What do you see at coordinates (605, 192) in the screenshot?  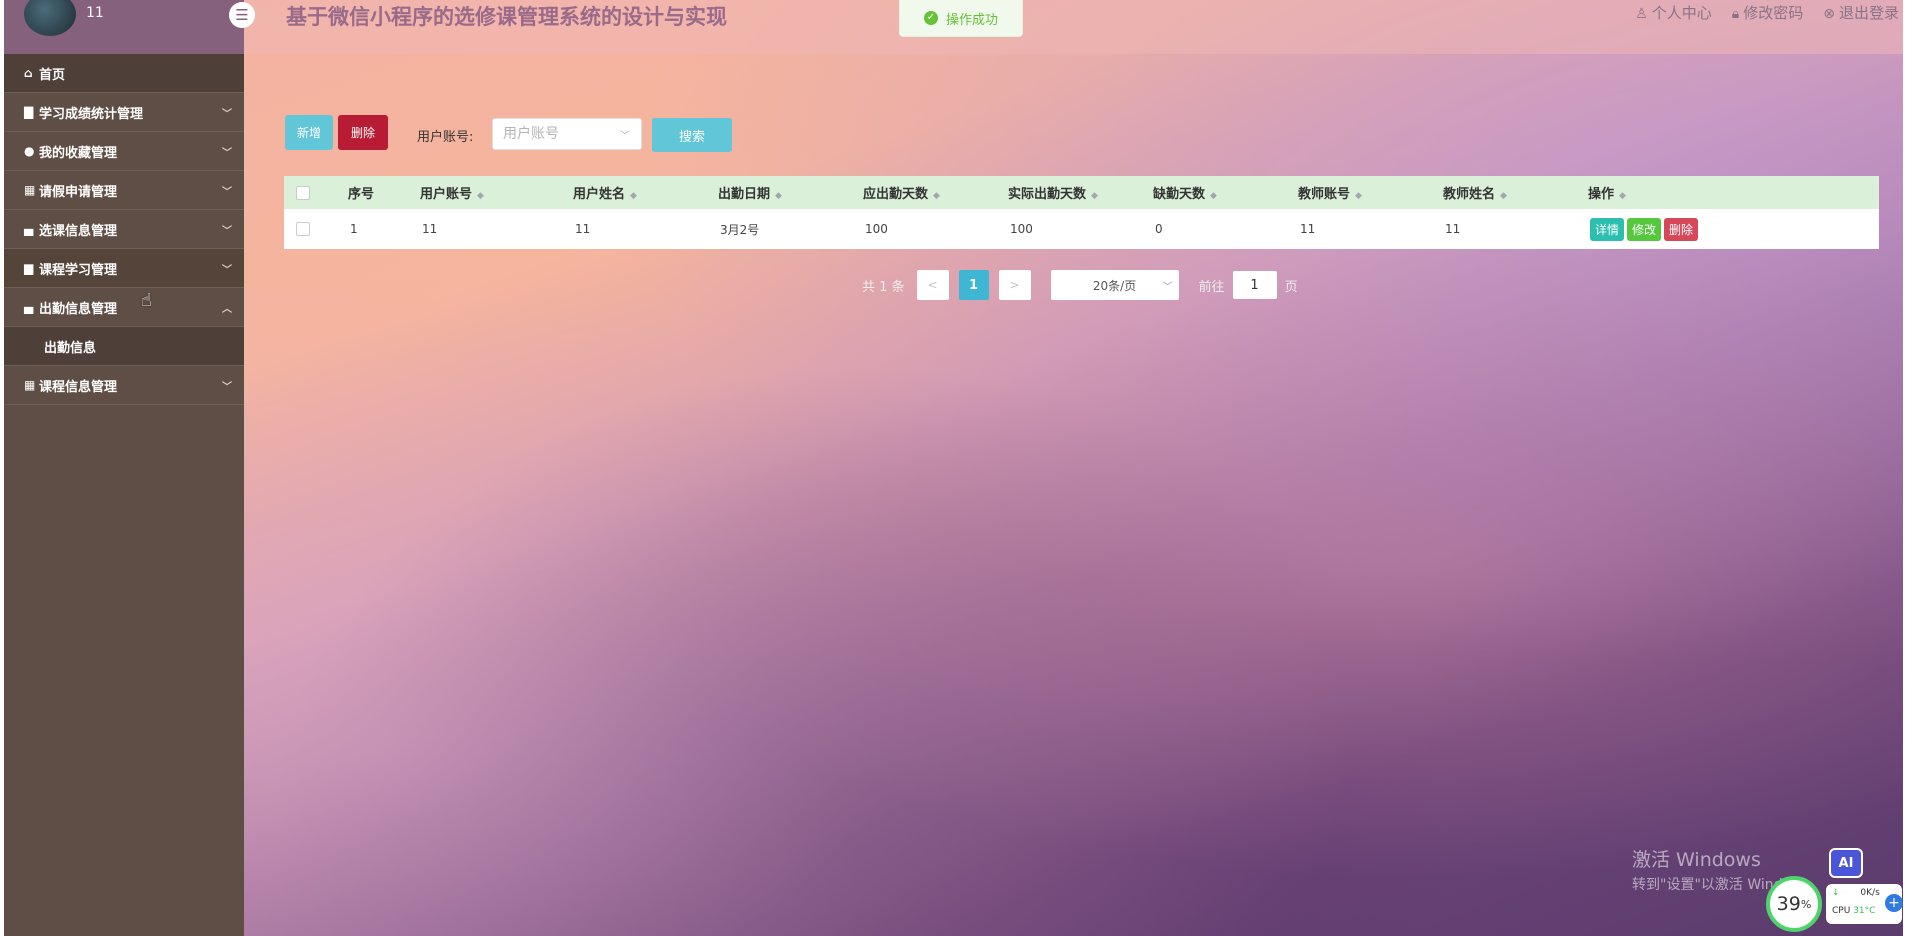 I see `column-header: 用户姓名 ◆` at bounding box center [605, 192].